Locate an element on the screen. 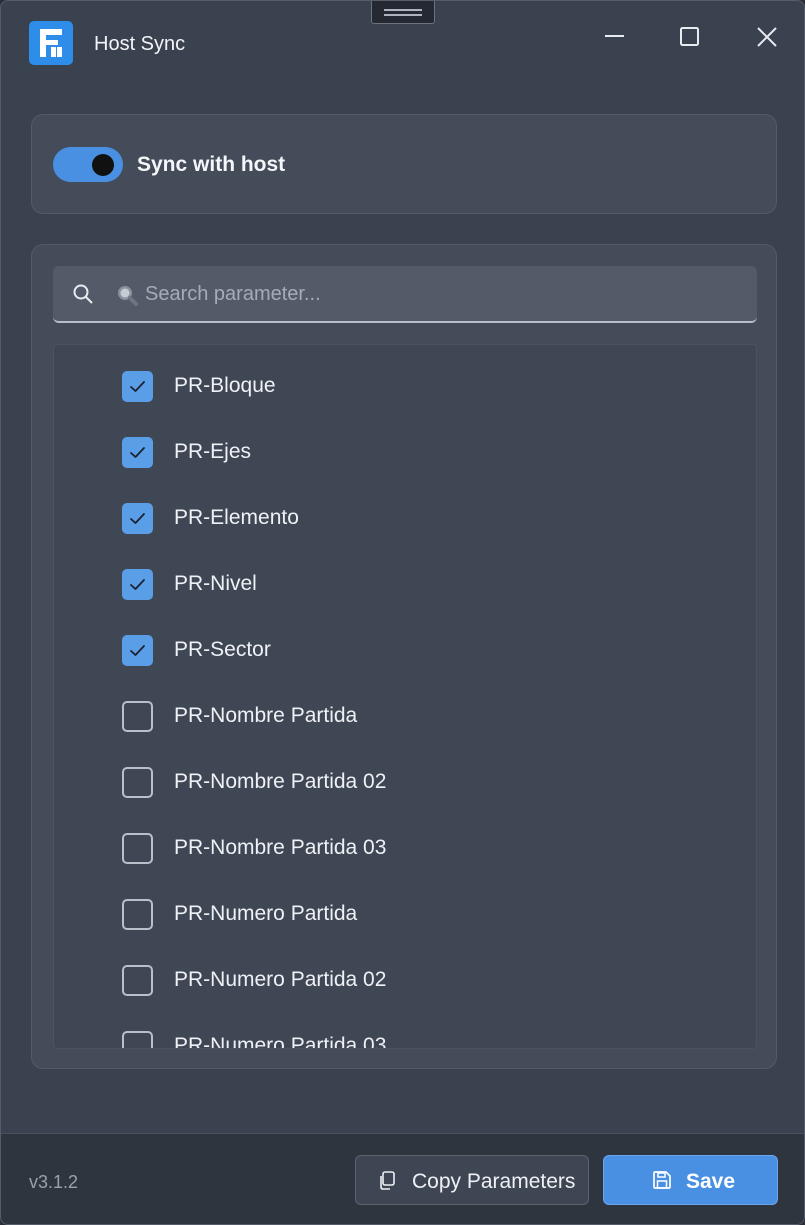 This screenshot has width=805, height=1225. parameter-label: PR-Nombre Partida is located at coordinates (266, 715).